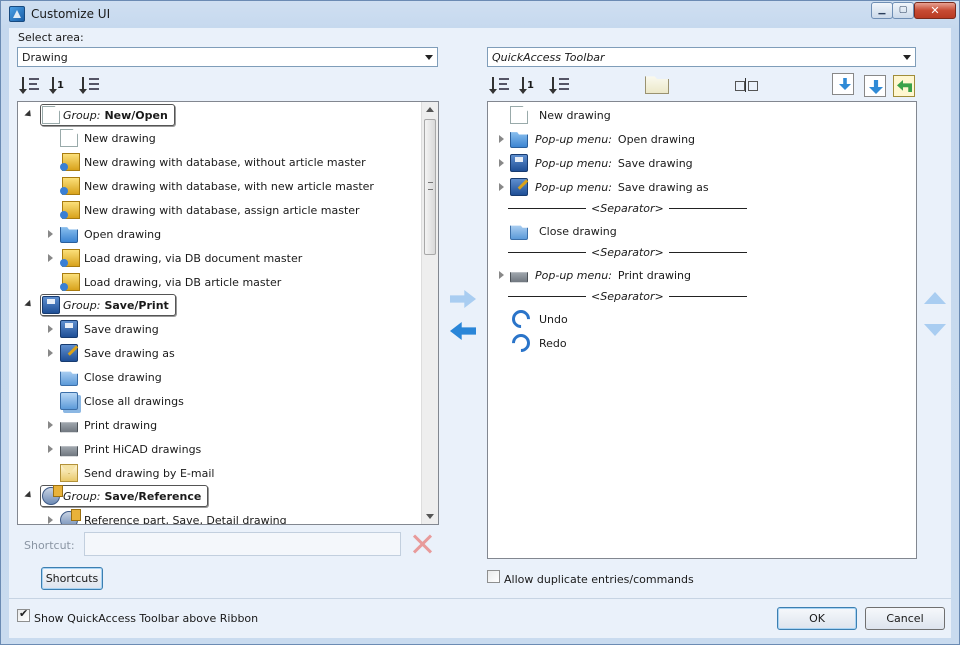  I want to click on toolbar-select-value: QuickAccess Toolbar, so click(548, 57).